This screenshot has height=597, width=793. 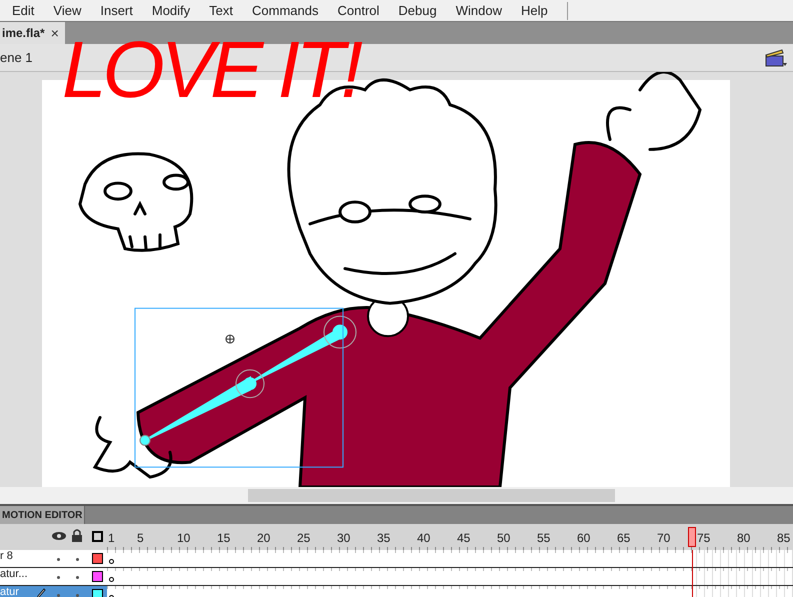 What do you see at coordinates (41, 592) in the screenshot?
I see `pencil-icon` at bounding box center [41, 592].